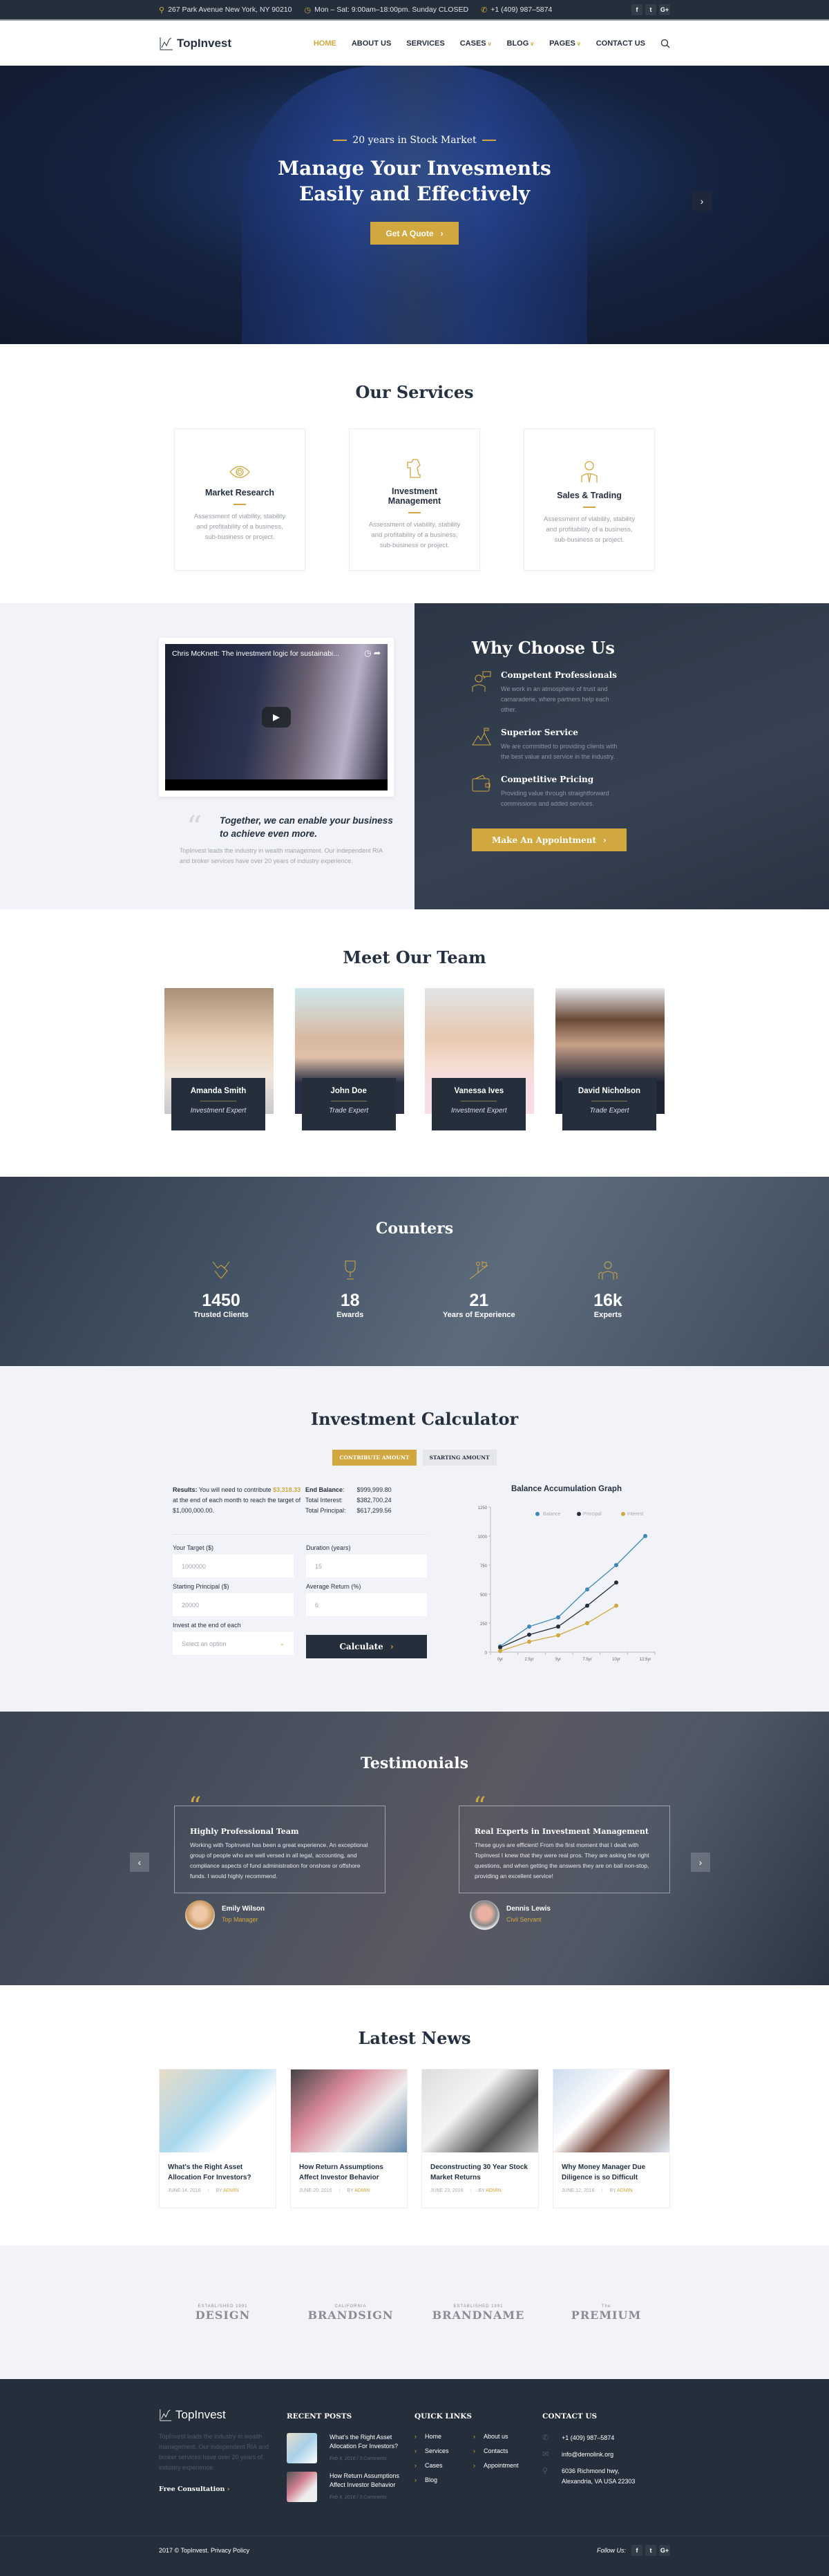  What do you see at coordinates (414, 233) in the screenshot?
I see `get-quote-button: Get A Quote ›` at bounding box center [414, 233].